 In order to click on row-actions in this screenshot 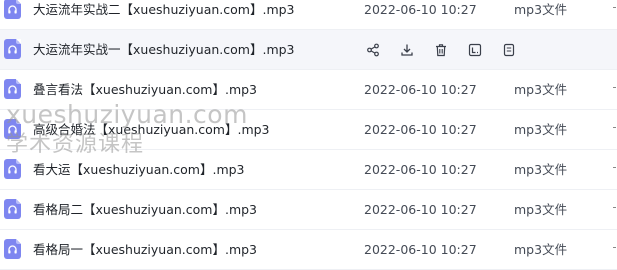, I will do `click(449, 50)`.